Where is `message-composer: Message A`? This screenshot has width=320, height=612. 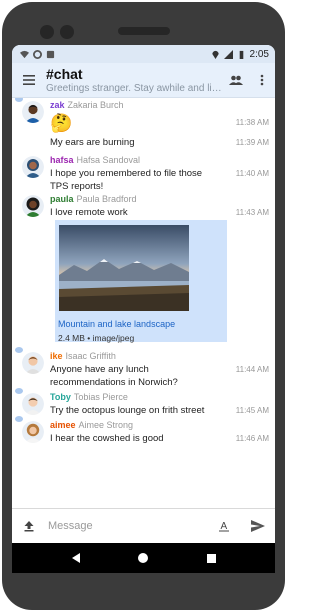
message-composer: Message A is located at coordinates (143, 525).